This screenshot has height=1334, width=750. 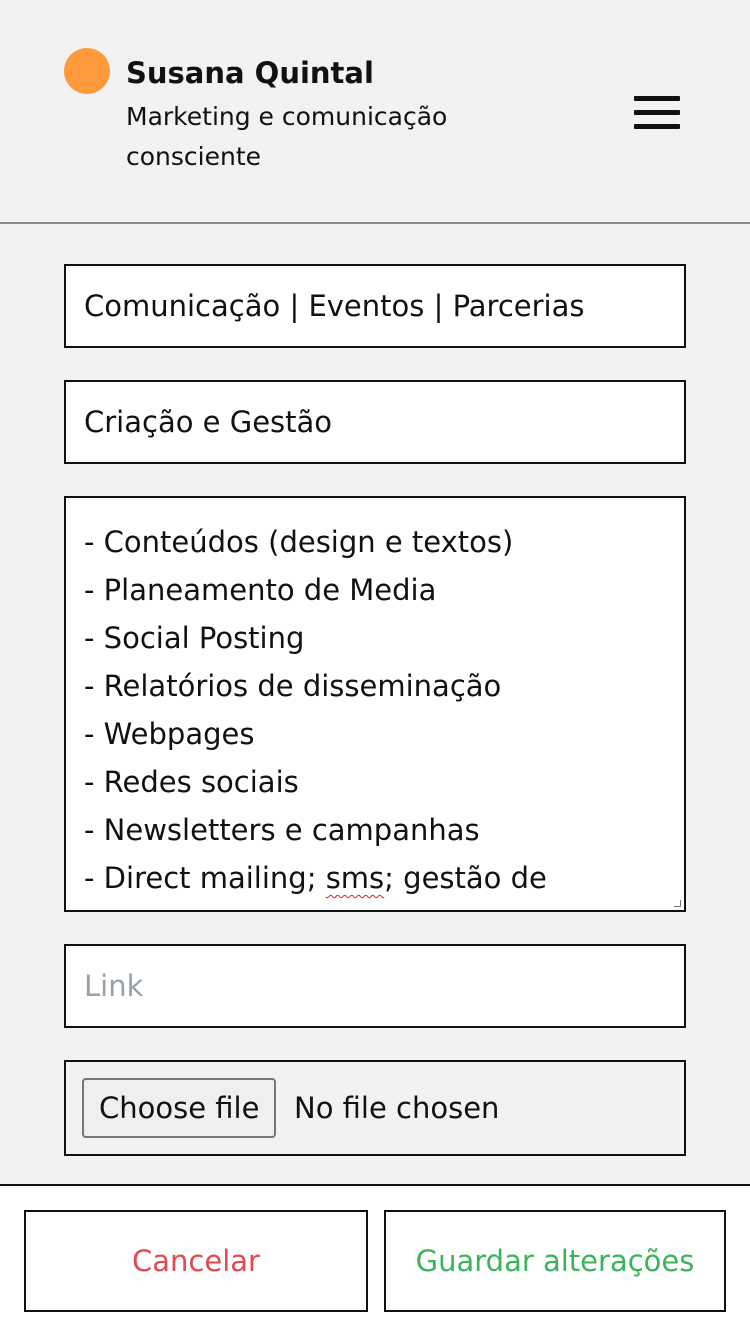 What do you see at coordinates (315, 878) in the screenshot?
I see `description-line: - Direct mailing; sms; gestão de` at bounding box center [315, 878].